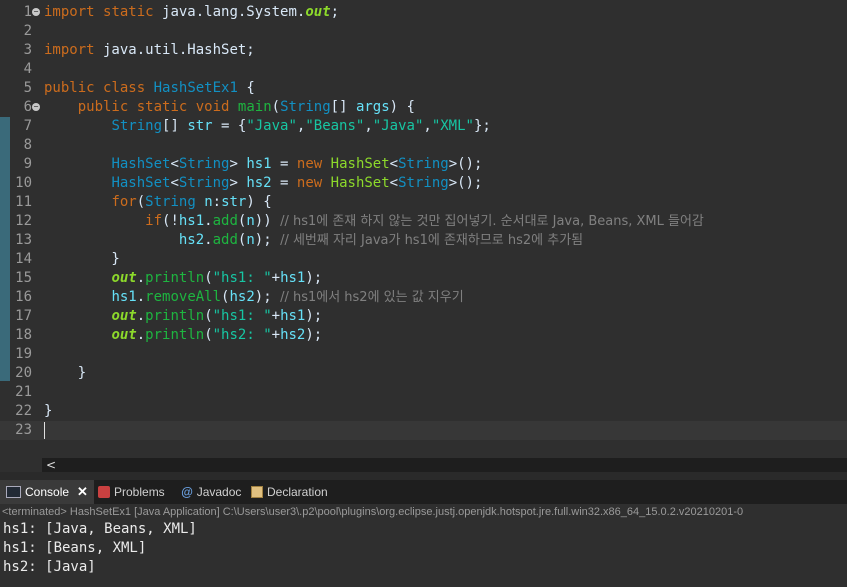 This screenshot has width=847, height=587. I want to click on line-number: 7, so click(27, 126).